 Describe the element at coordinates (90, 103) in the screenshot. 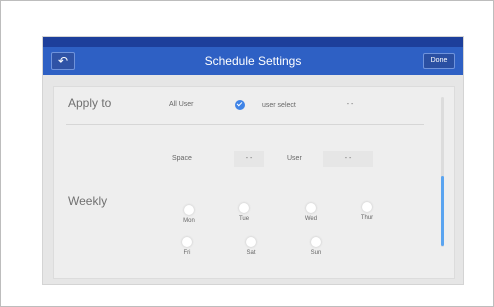

I see `apply-to-label: Apply to` at that location.